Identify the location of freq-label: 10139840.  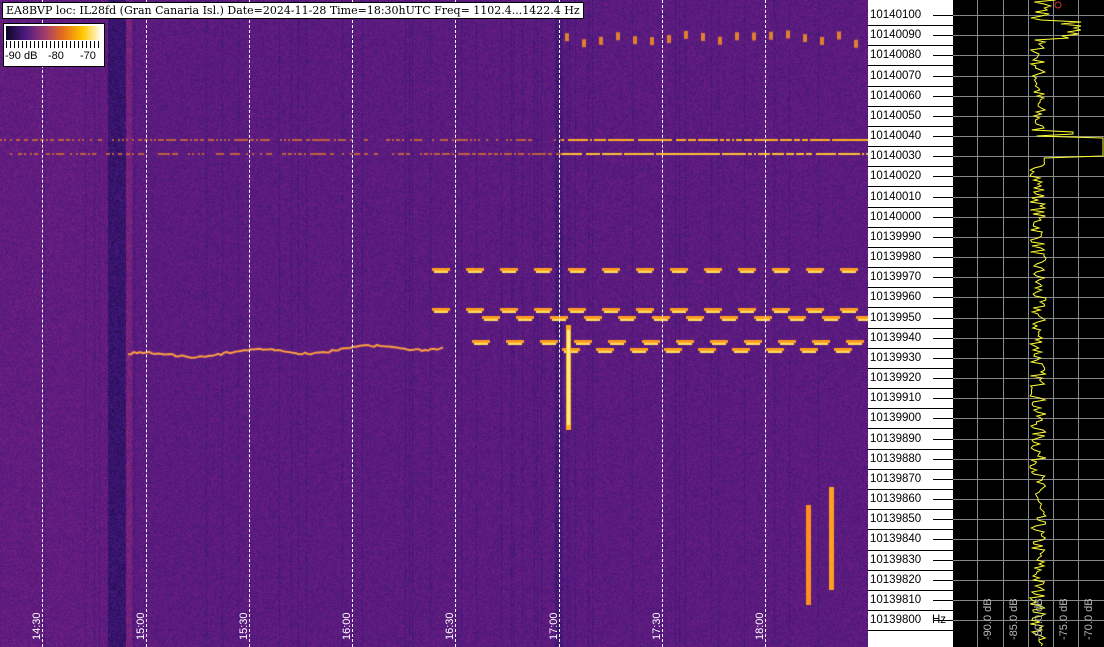
(896, 539).